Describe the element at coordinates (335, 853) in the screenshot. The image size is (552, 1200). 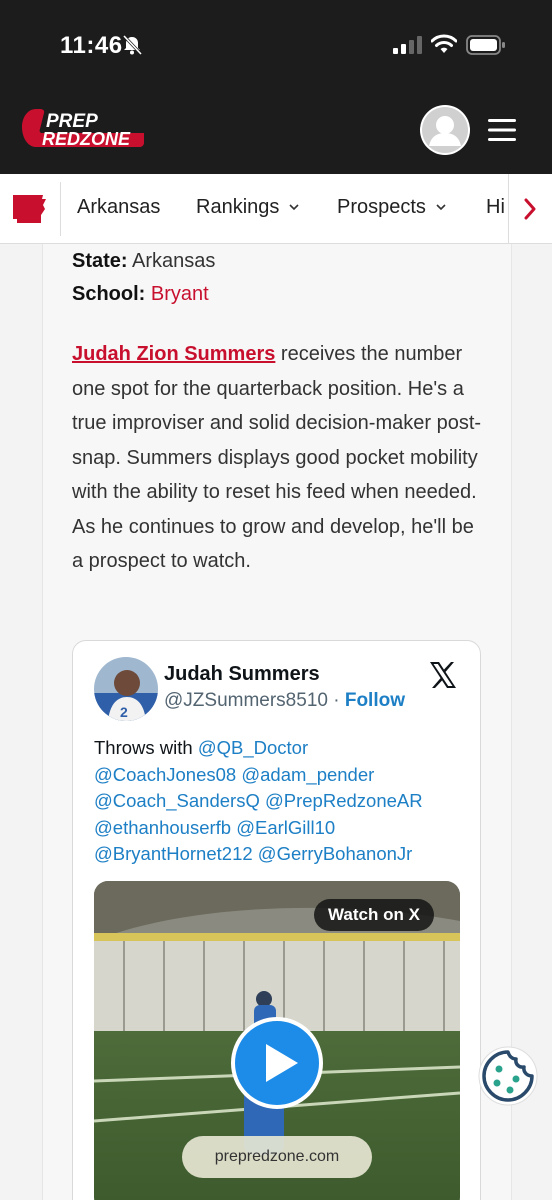
I see `mention-link: @GerryBohanonJr` at that location.